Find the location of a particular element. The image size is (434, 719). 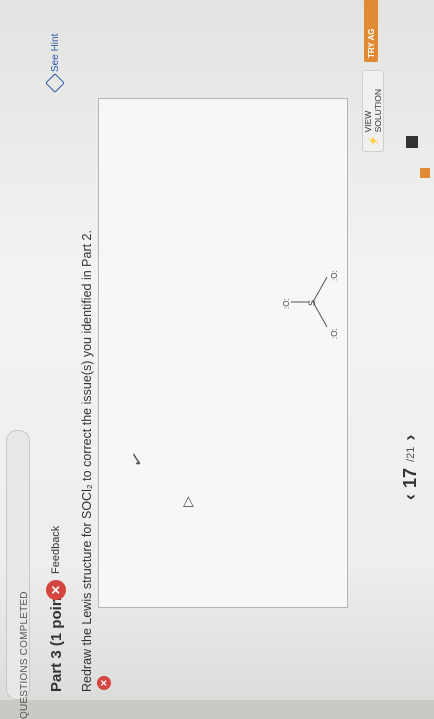

atom-right: :O: is located at coordinates (334, 275).